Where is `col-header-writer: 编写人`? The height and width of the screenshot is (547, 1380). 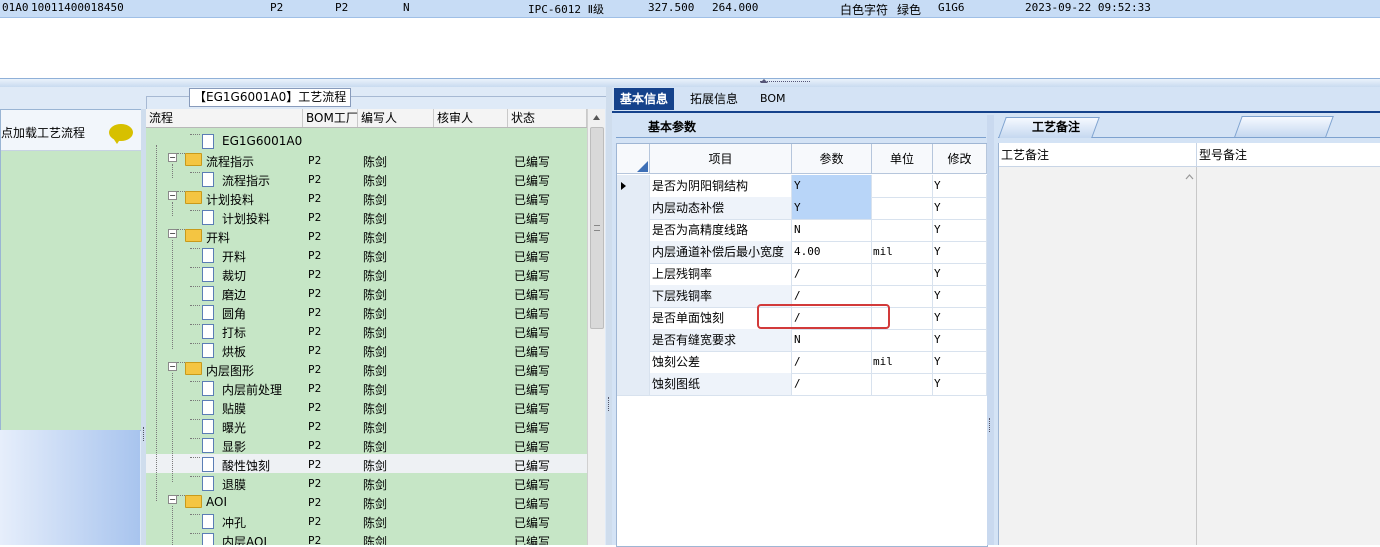
col-header-writer: 编写人 is located at coordinates (396, 118).